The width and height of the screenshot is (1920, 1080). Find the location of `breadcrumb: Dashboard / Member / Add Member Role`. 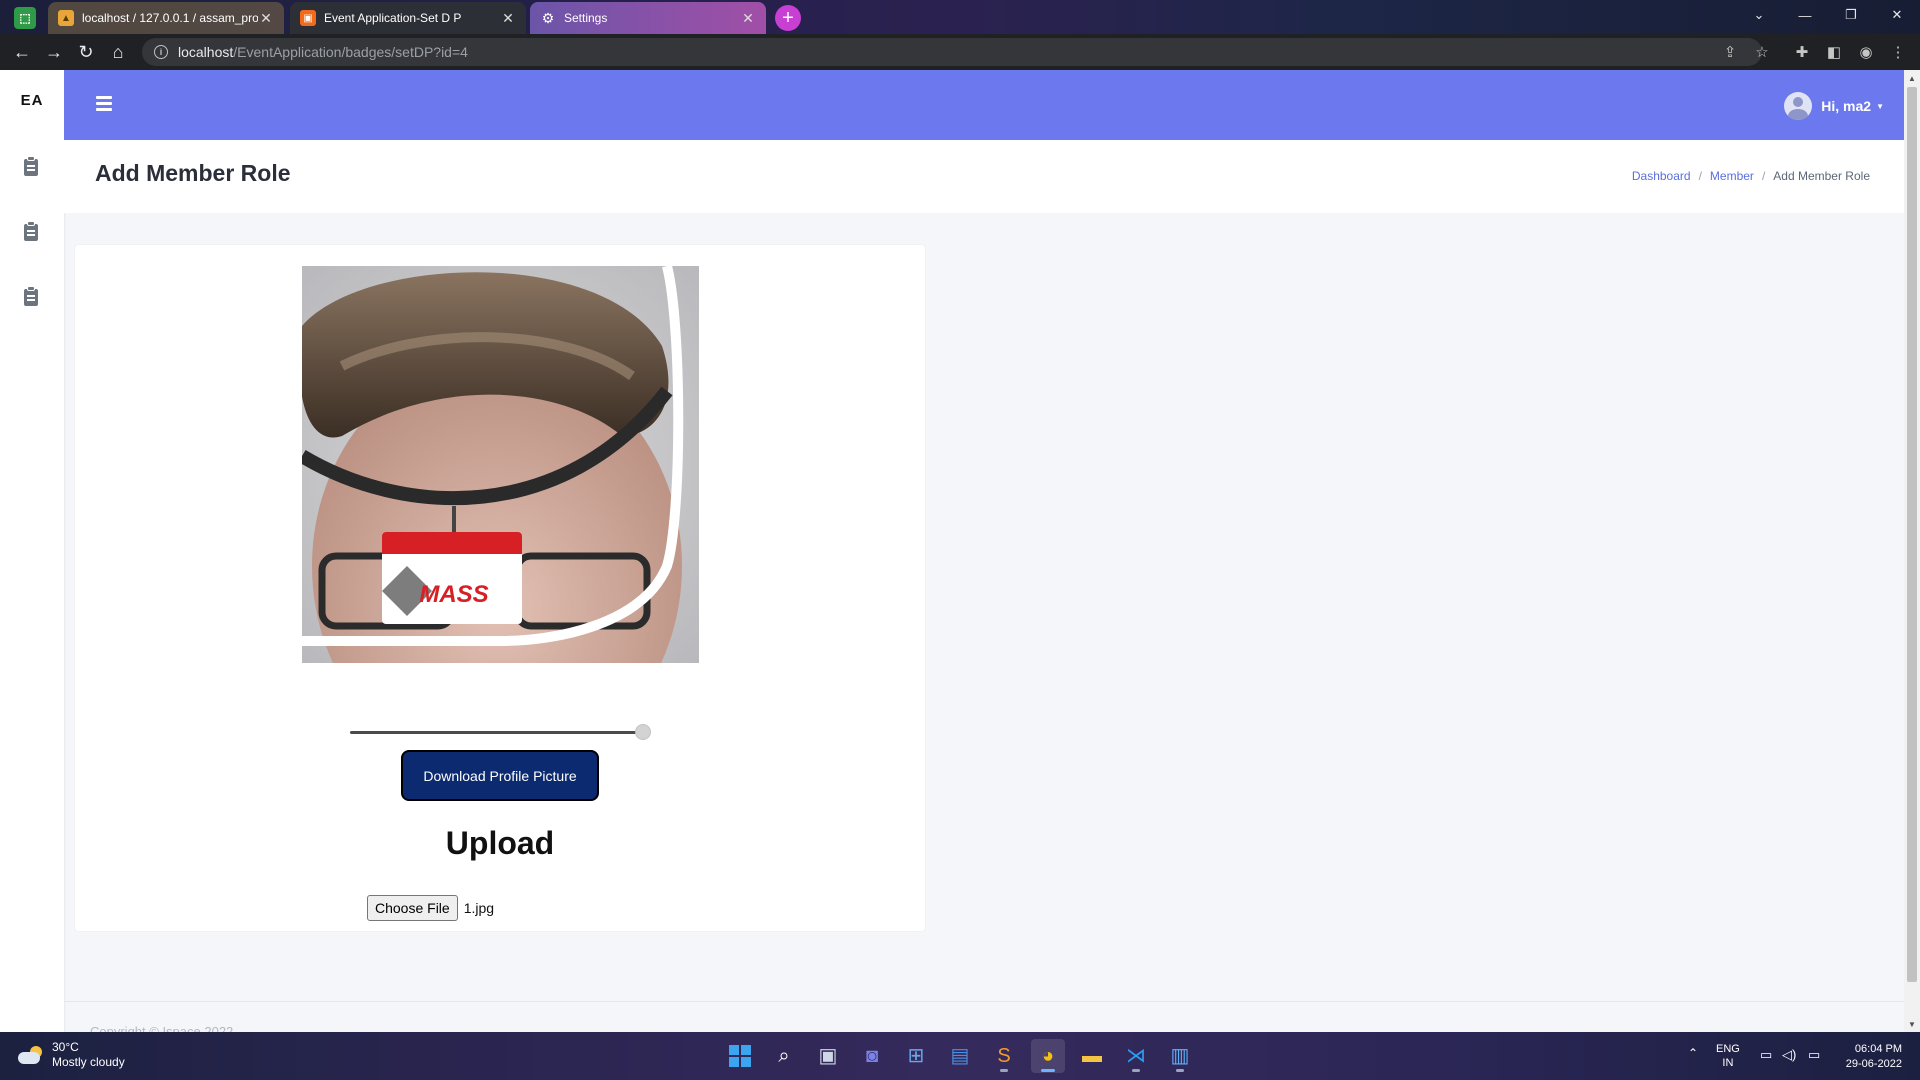

breadcrumb: Dashboard / Member / Add Member Role is located at coordinates (1751, 176).